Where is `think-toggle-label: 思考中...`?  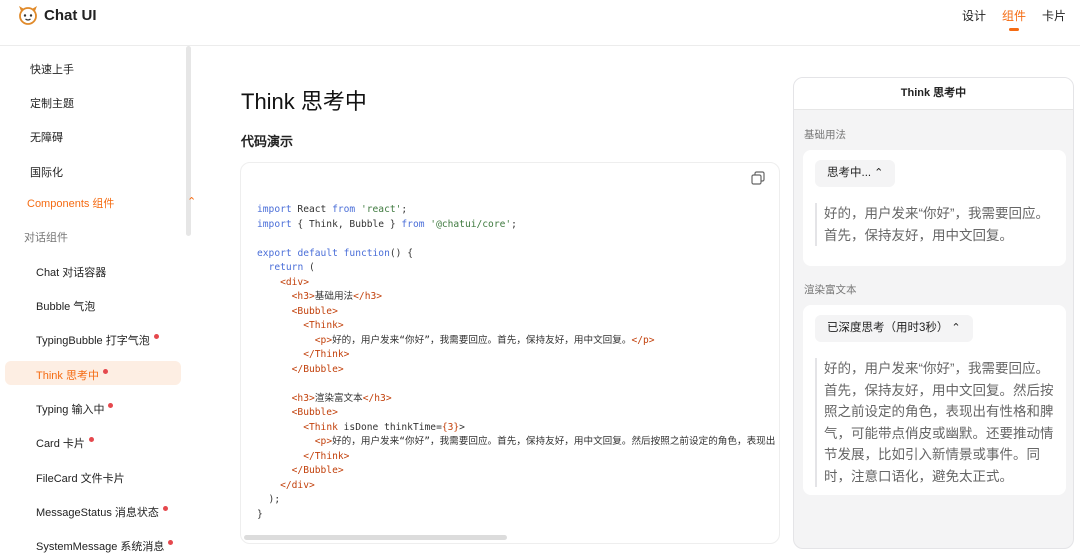 think-toggle-label: 思考中... is located at coordinates (849, 173).